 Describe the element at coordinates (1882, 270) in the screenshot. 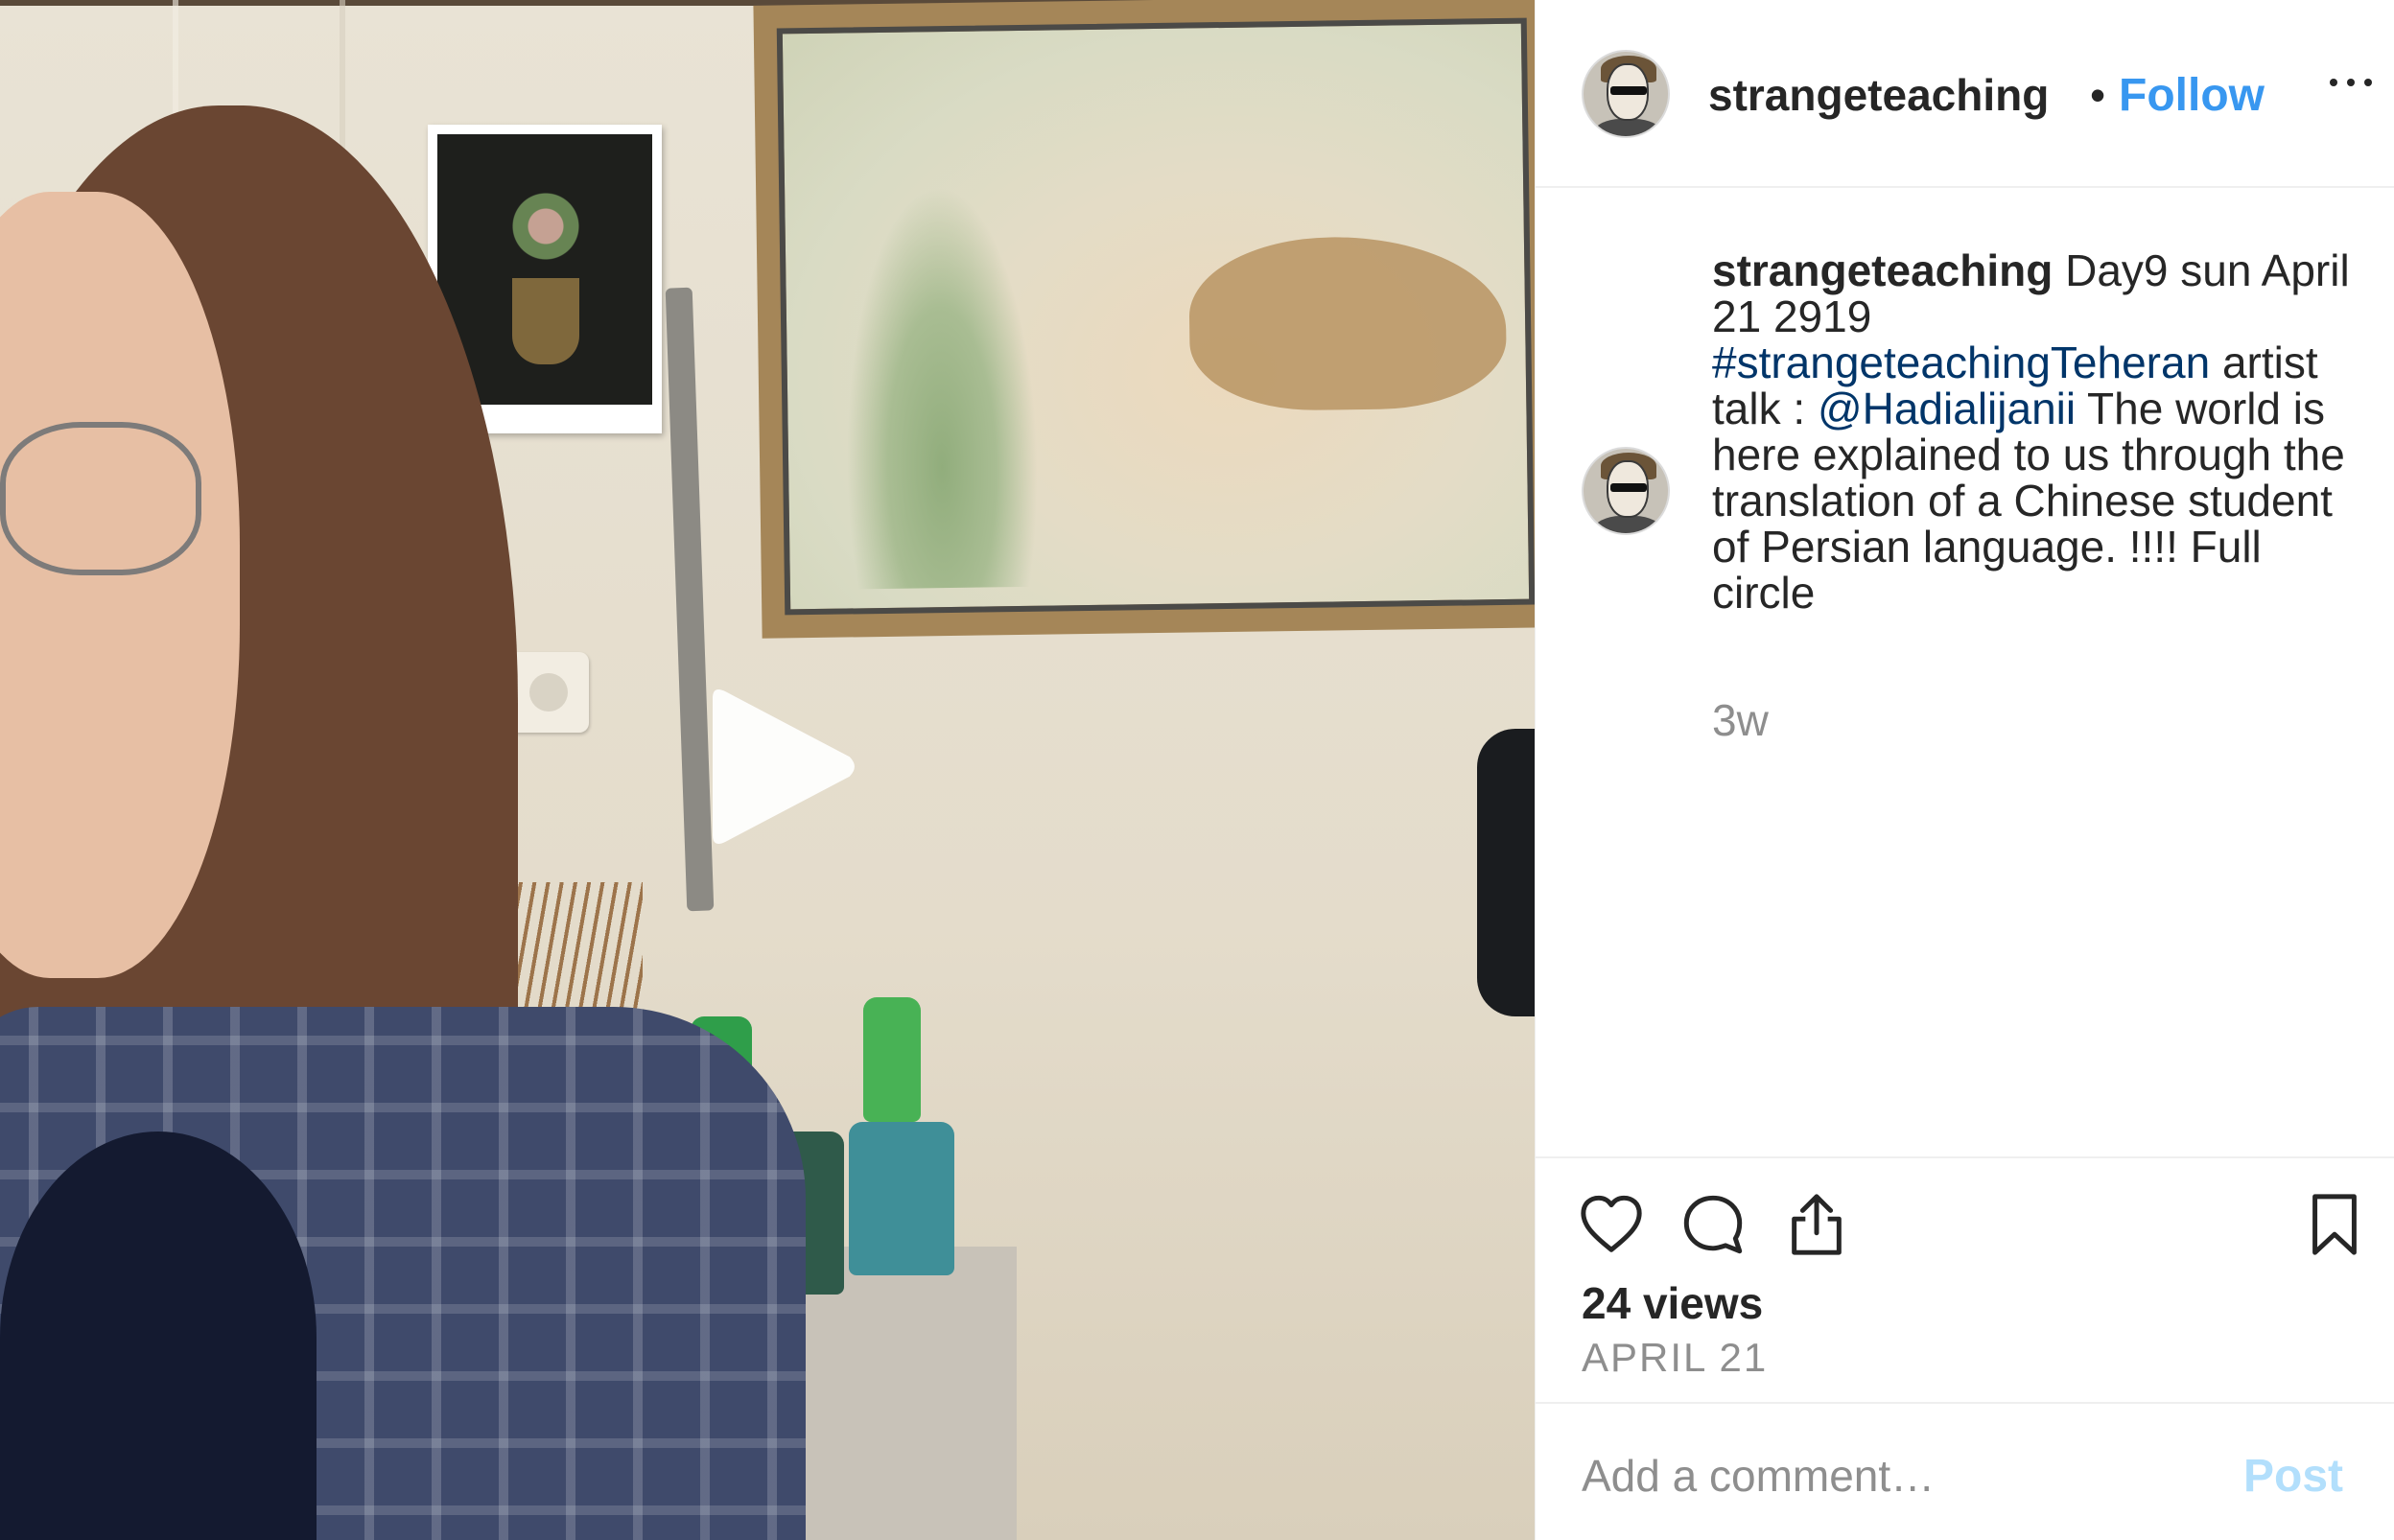

I see `caption-username-link: strangeteaching` at that location.